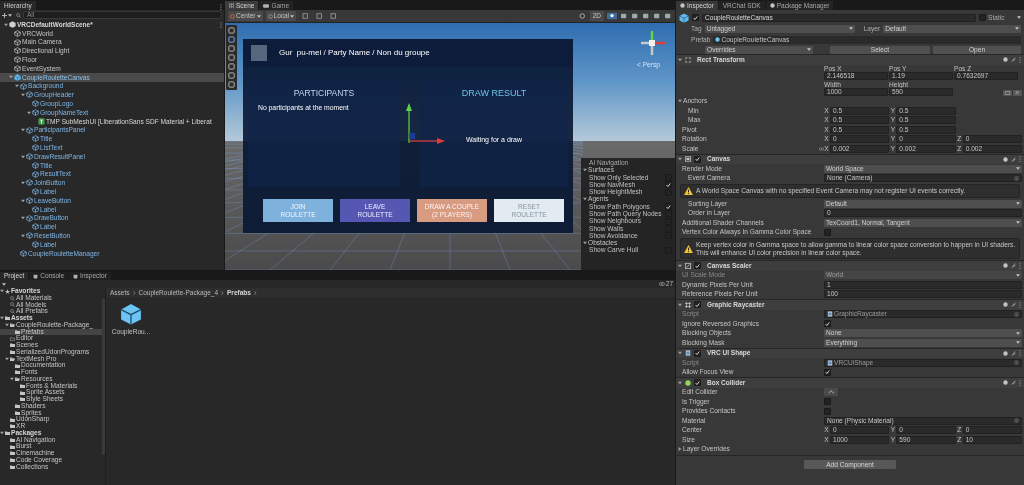 This screenshot has width=1024, height=485. What do you see at coordinates (7, 291) in the screenshot?
I see `star-icon` at bounding box center [7, 291].